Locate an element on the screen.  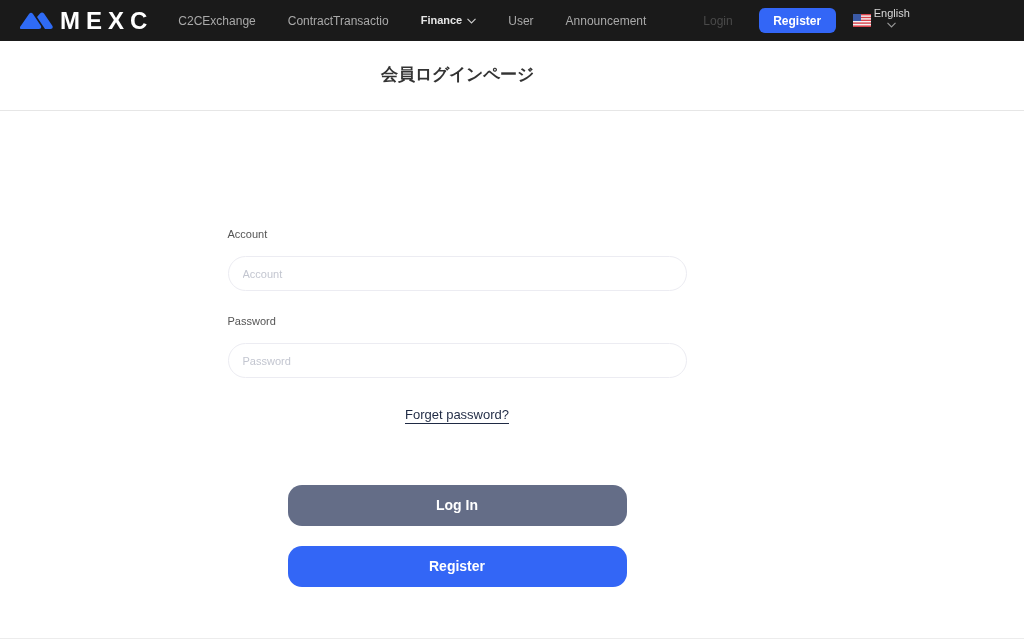
nav-link: Finance is located at coordinates (448, 20).